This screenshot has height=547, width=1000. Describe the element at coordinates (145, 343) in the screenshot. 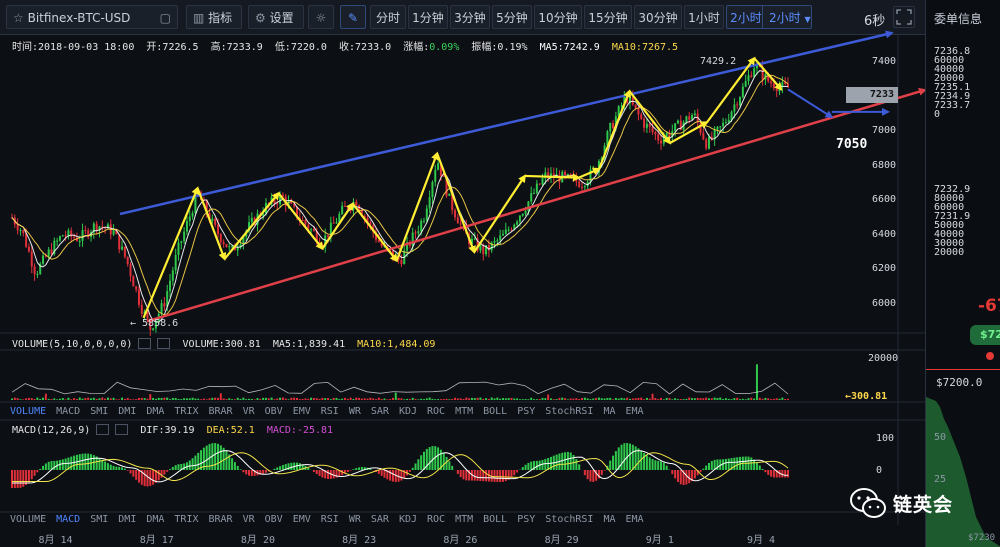

I see `volume-settings-icon` at that location.